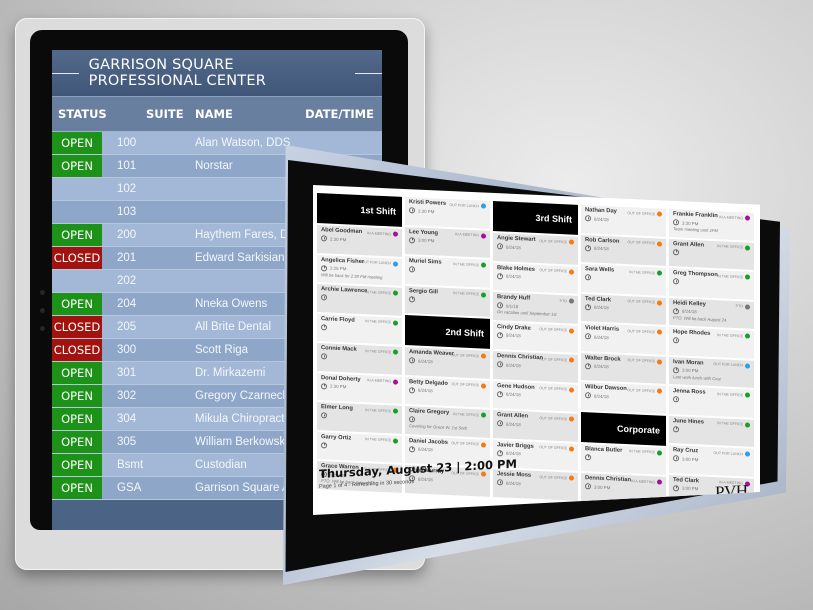  I want to click on staff-card: Elmer Long IN THE OFFICE, so click(359, 418).